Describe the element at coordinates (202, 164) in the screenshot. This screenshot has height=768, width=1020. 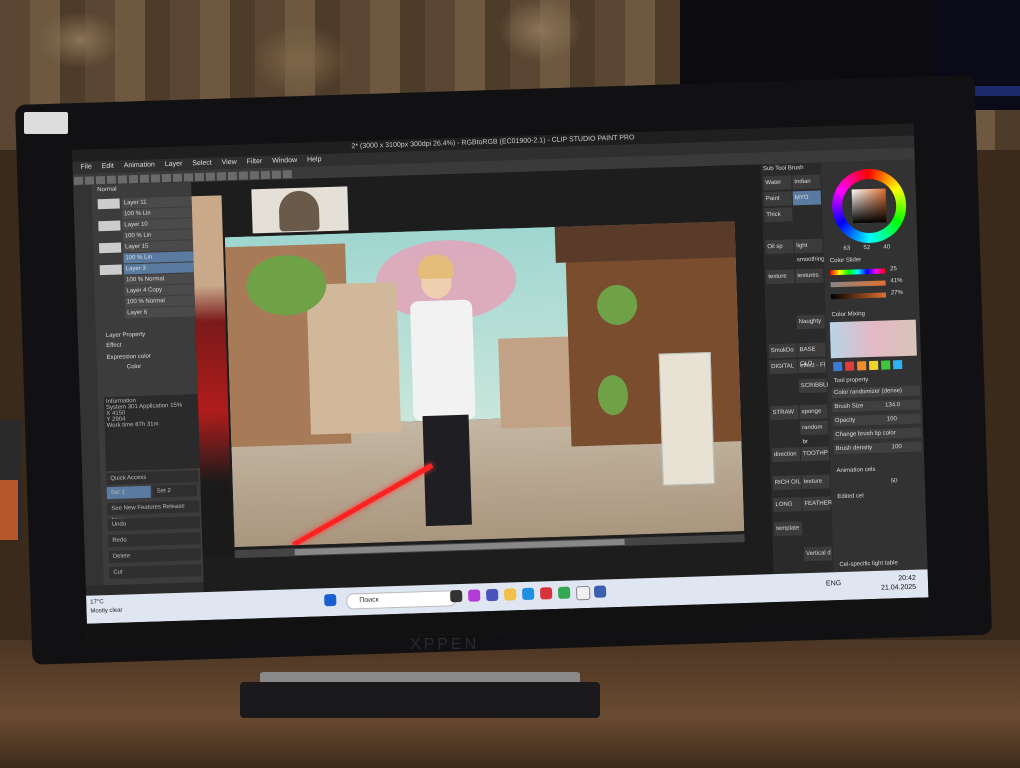
I see `menu-select: Select` at that location.